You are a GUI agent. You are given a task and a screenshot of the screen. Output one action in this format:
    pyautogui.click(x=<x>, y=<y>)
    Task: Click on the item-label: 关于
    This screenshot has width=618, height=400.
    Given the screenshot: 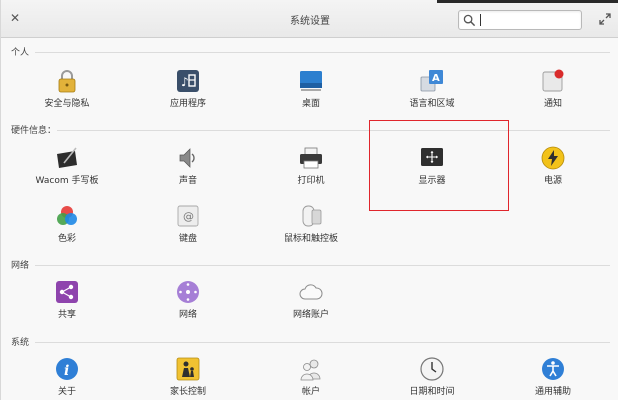 What is the action you would take?
    pyautogui.click(x=66, y=392)
    